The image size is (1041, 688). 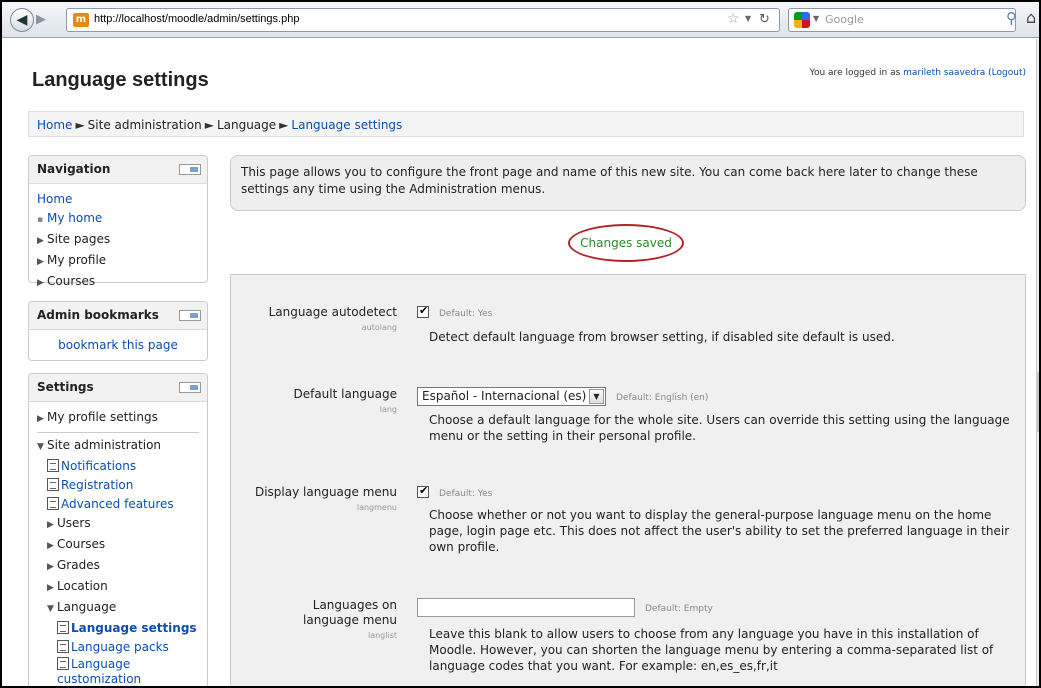 I want to click on scrollbar-thumb, so click(x=1037, y=402).